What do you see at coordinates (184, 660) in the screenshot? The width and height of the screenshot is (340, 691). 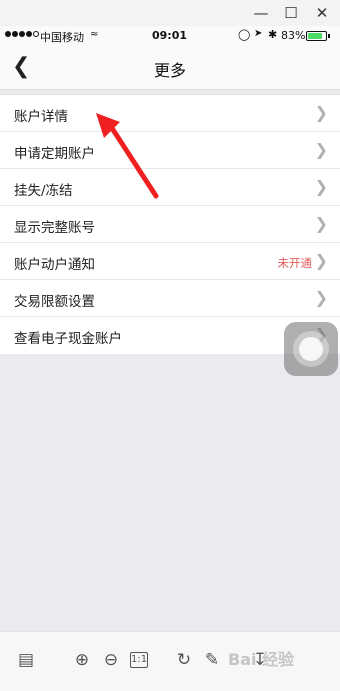 I see `rotate-icon: ↻` at bounding box center [184, 660].